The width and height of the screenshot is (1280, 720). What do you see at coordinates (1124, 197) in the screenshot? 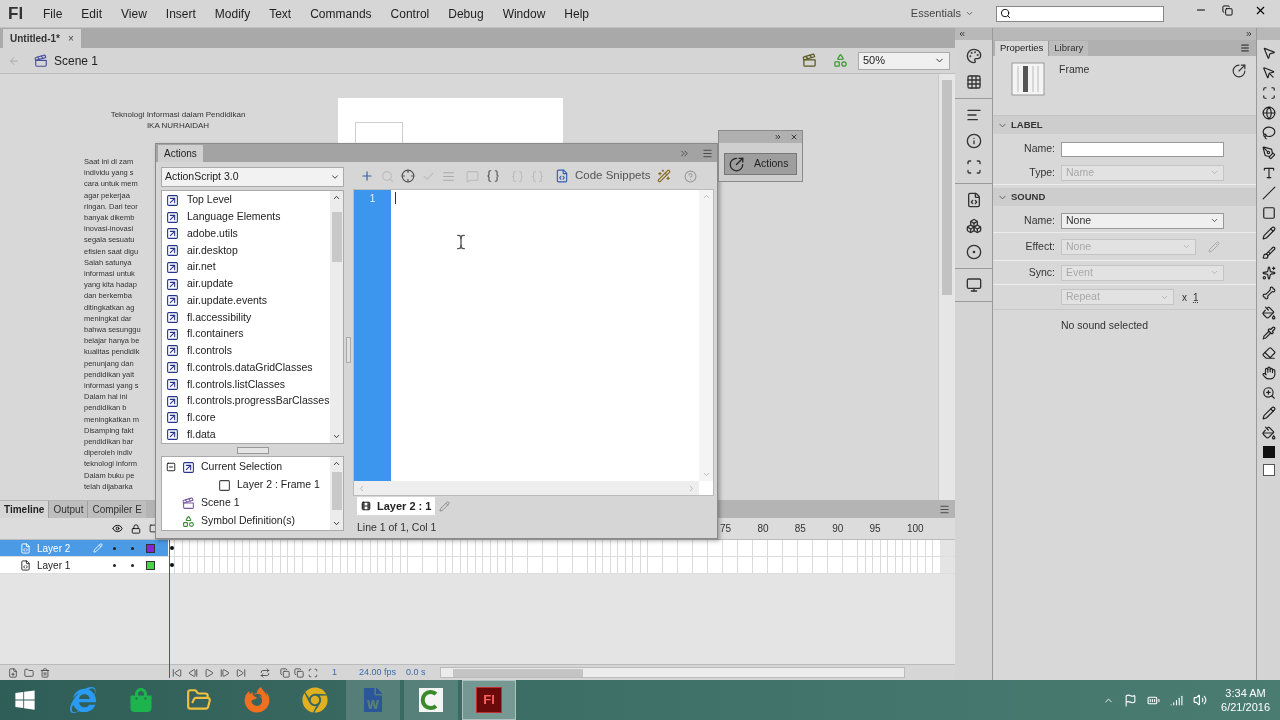
I see `section-header: SOUND` at bounding box center [1124, 197].